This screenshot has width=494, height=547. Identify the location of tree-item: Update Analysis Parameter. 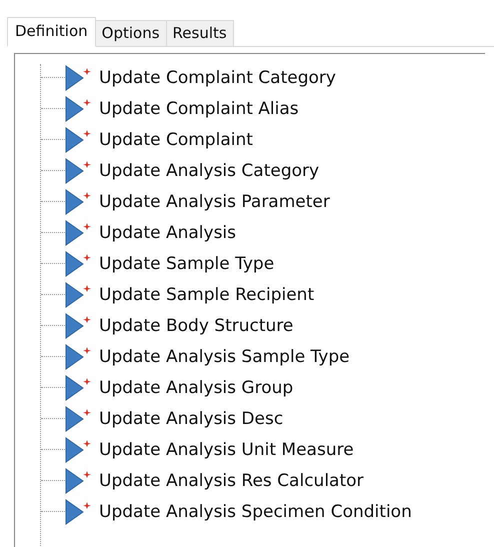
(214, 202).